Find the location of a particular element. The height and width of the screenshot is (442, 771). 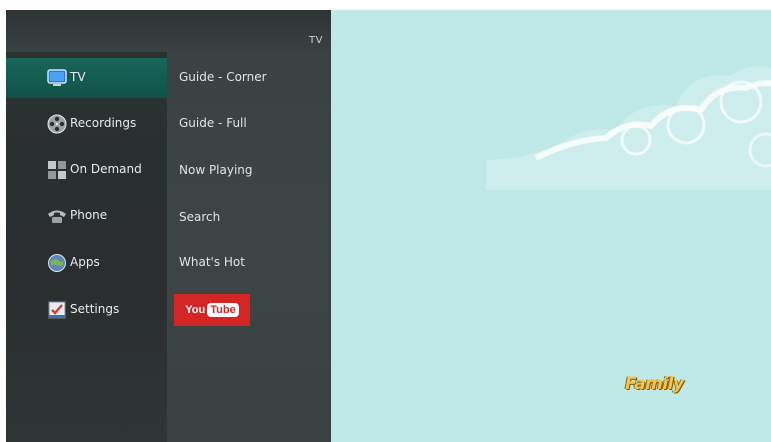

channel-logo: Family is located at coordinates (654, 384).